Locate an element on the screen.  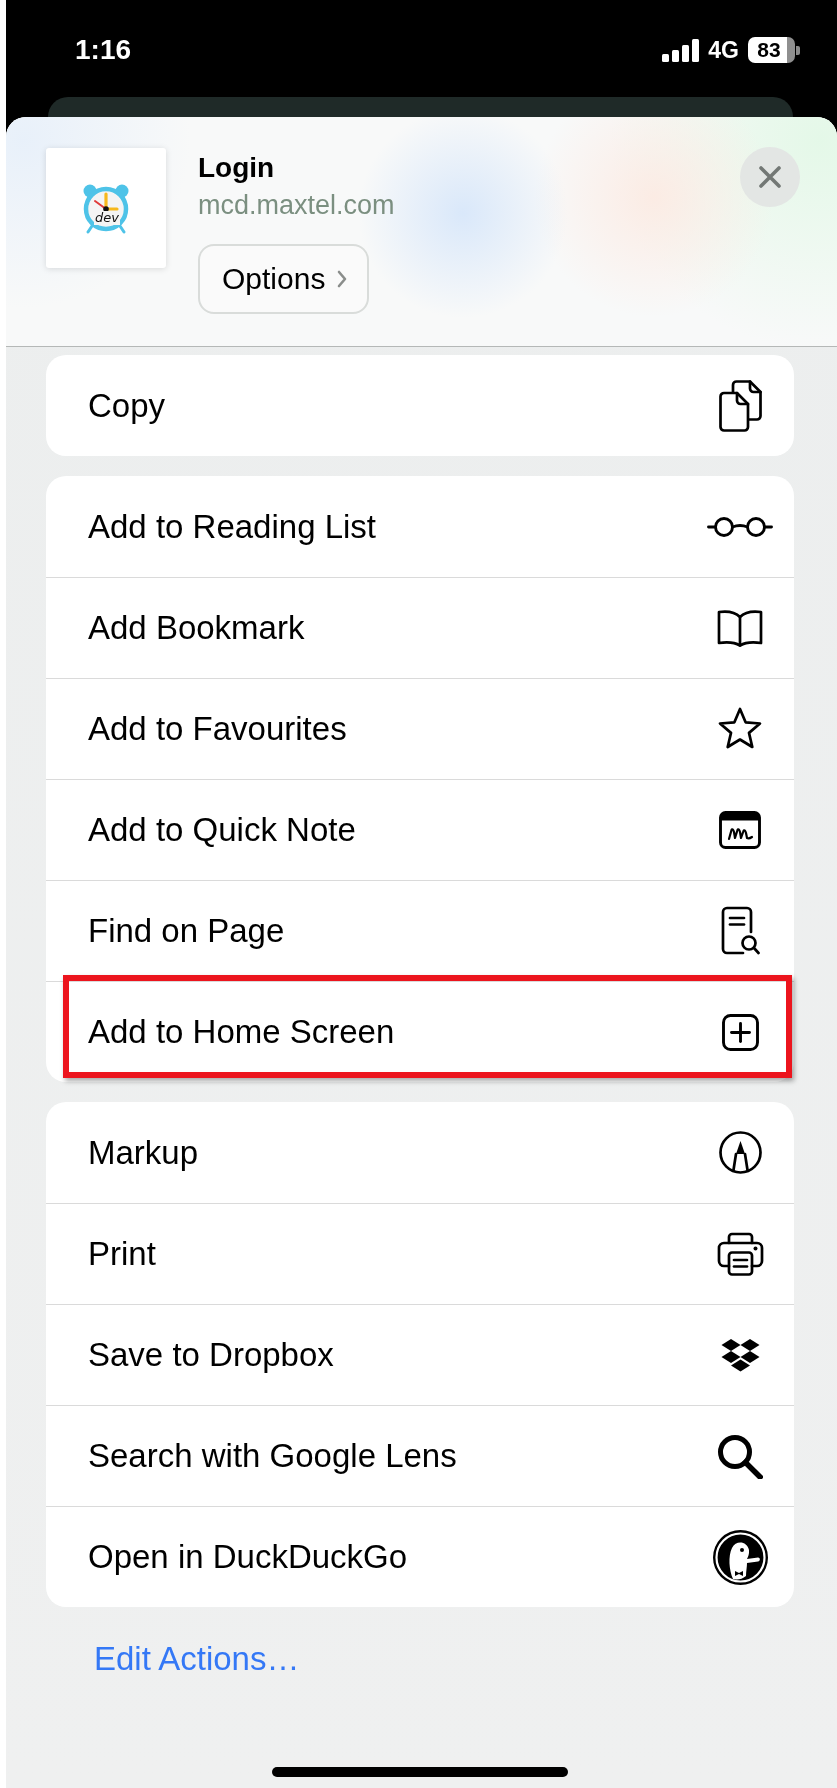
chevron-icon is located at coordinates (342, 279).